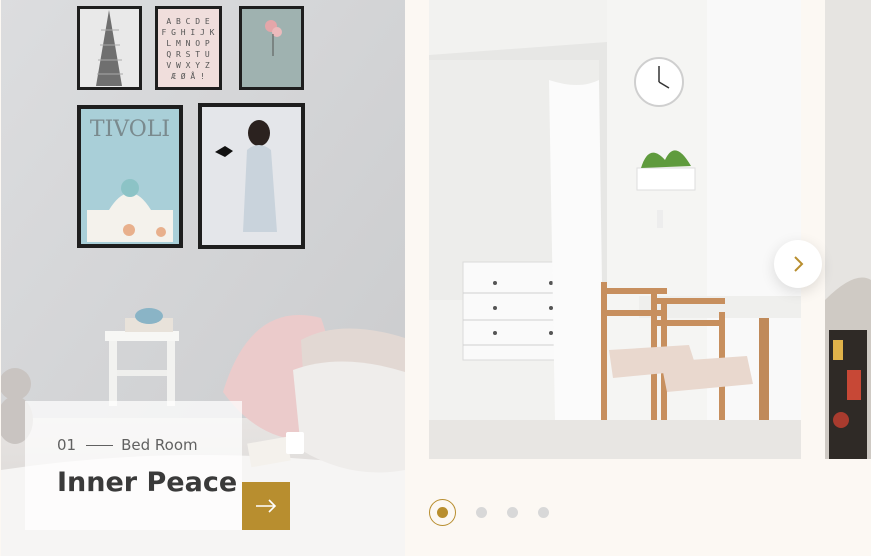 This screenshot has width=871, height=556. I want to click on next-slide-button, so click(798, 264).